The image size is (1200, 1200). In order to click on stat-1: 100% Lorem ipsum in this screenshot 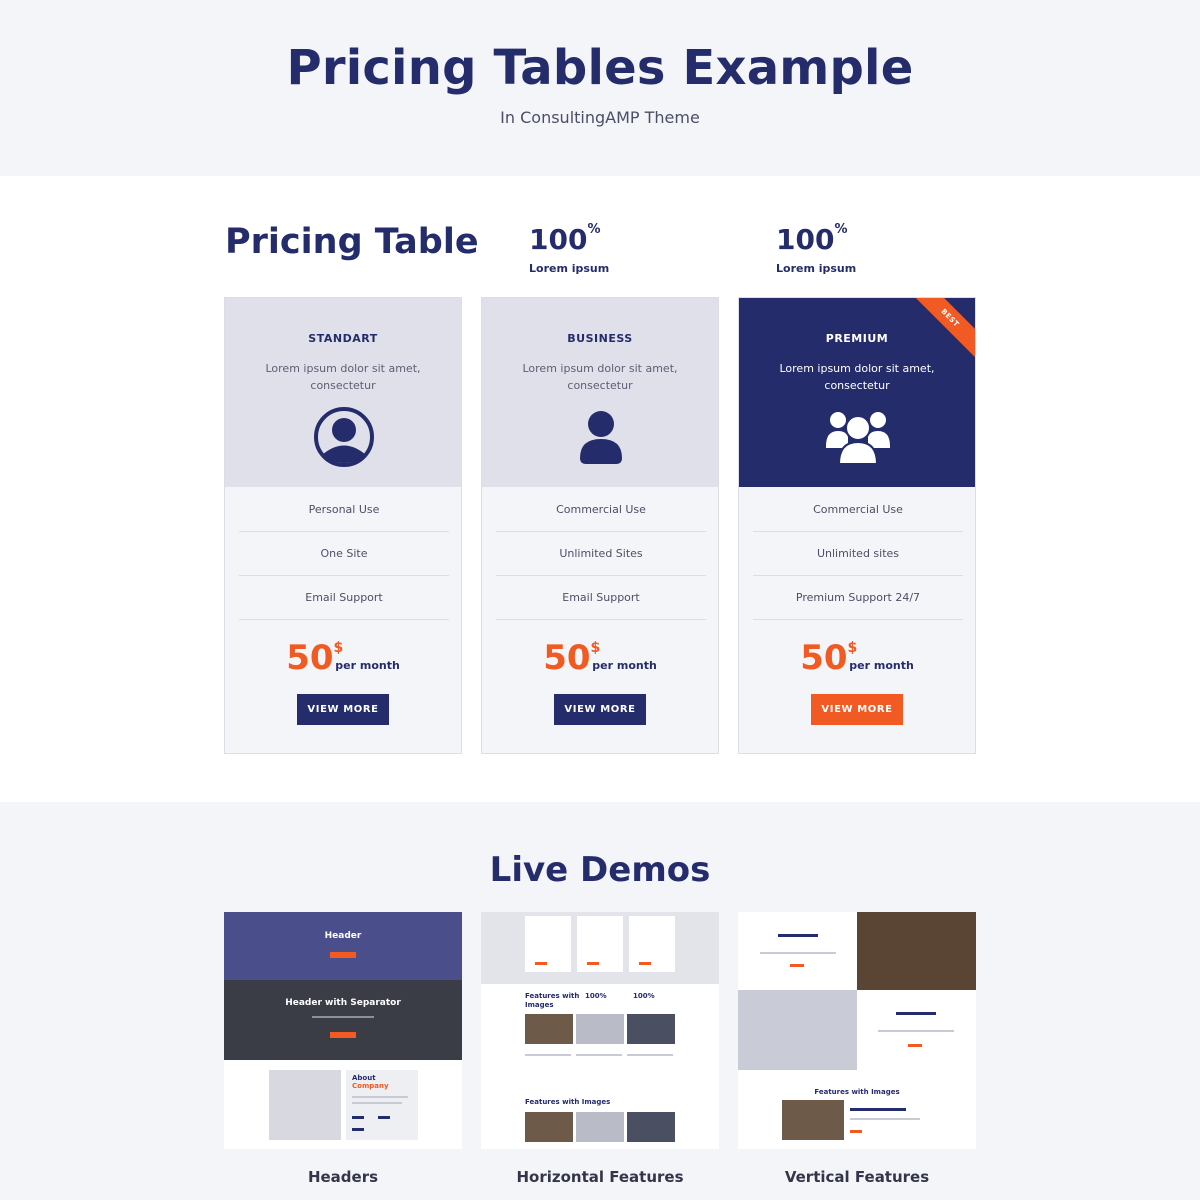, I will do `click(569, 248)`.